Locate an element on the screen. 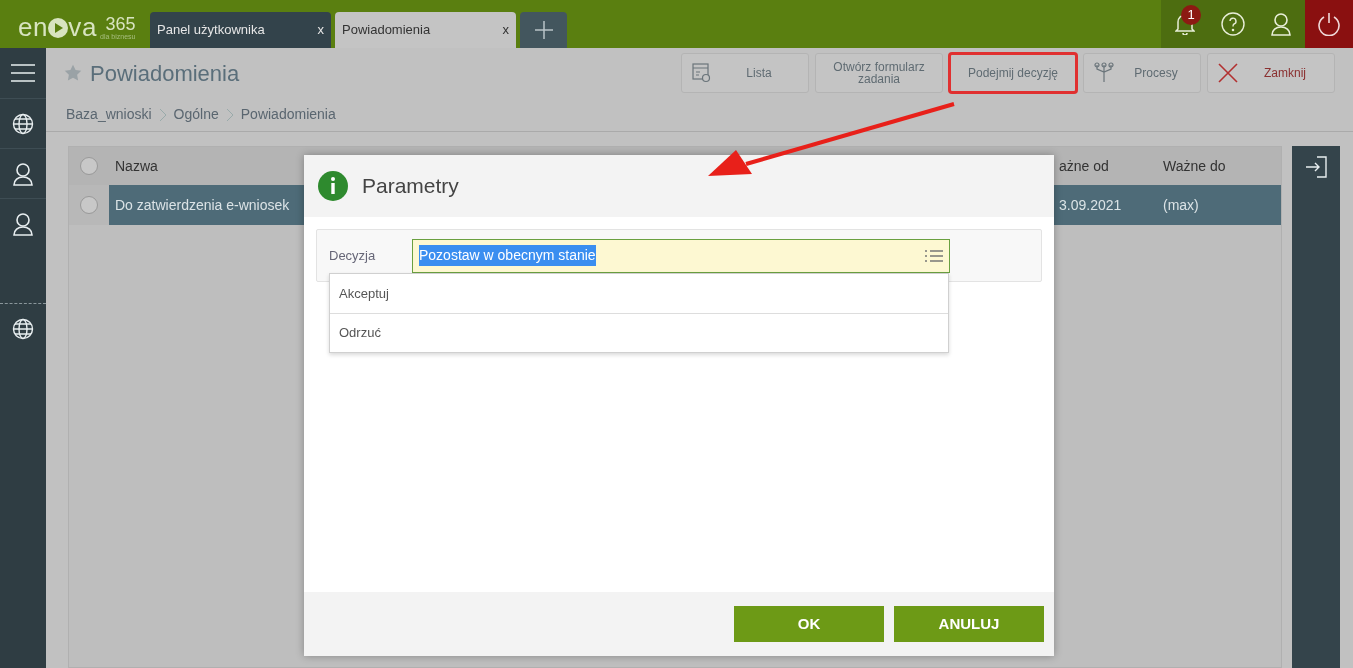 The height and width of the screenshot is (668, 1353). power-icon is located at coordinates (1329, 24).